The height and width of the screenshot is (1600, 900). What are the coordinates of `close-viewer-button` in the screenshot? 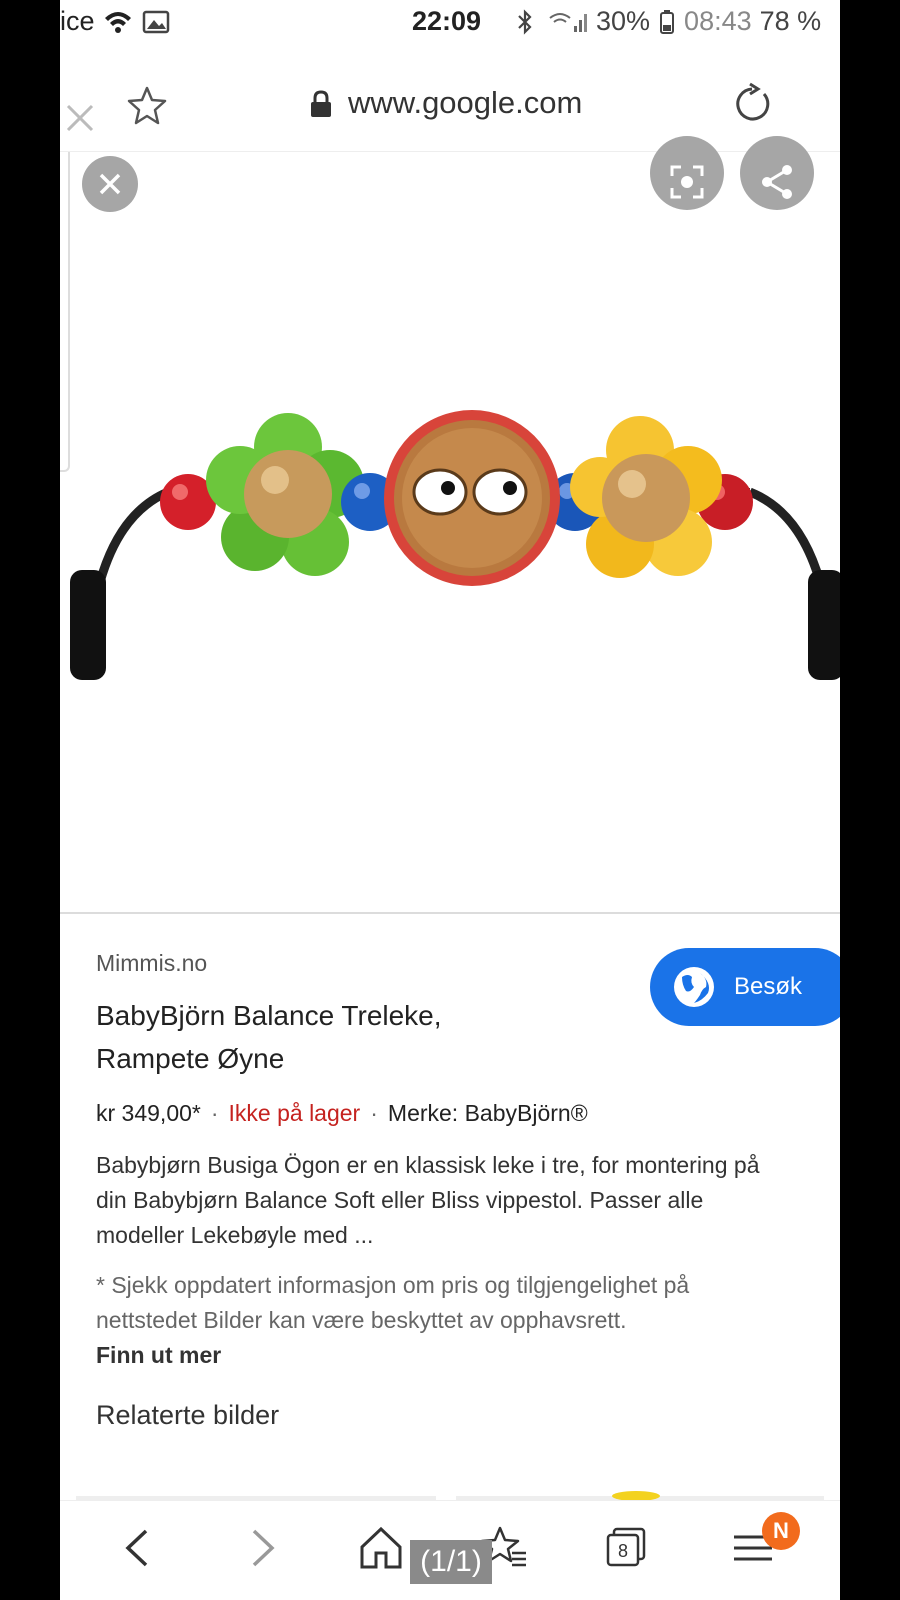 It's located at (110, 184).